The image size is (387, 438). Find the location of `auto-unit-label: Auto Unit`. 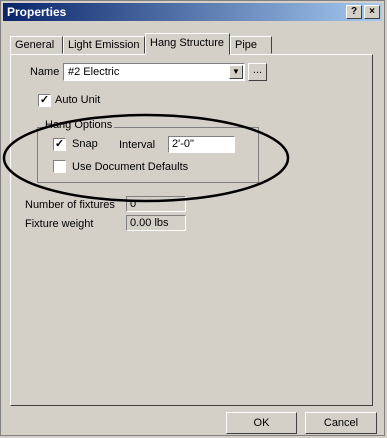

auto-unit-label: Auto Unit is located at coordinates (78, 100).